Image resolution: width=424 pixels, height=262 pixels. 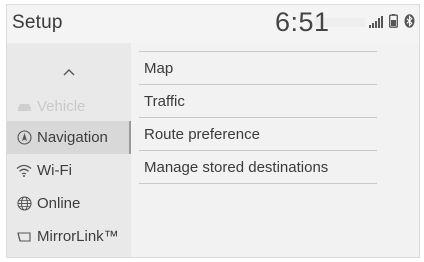 I want to click on sidebar-item-navigation: Navigation, so click(x=69, y=137).